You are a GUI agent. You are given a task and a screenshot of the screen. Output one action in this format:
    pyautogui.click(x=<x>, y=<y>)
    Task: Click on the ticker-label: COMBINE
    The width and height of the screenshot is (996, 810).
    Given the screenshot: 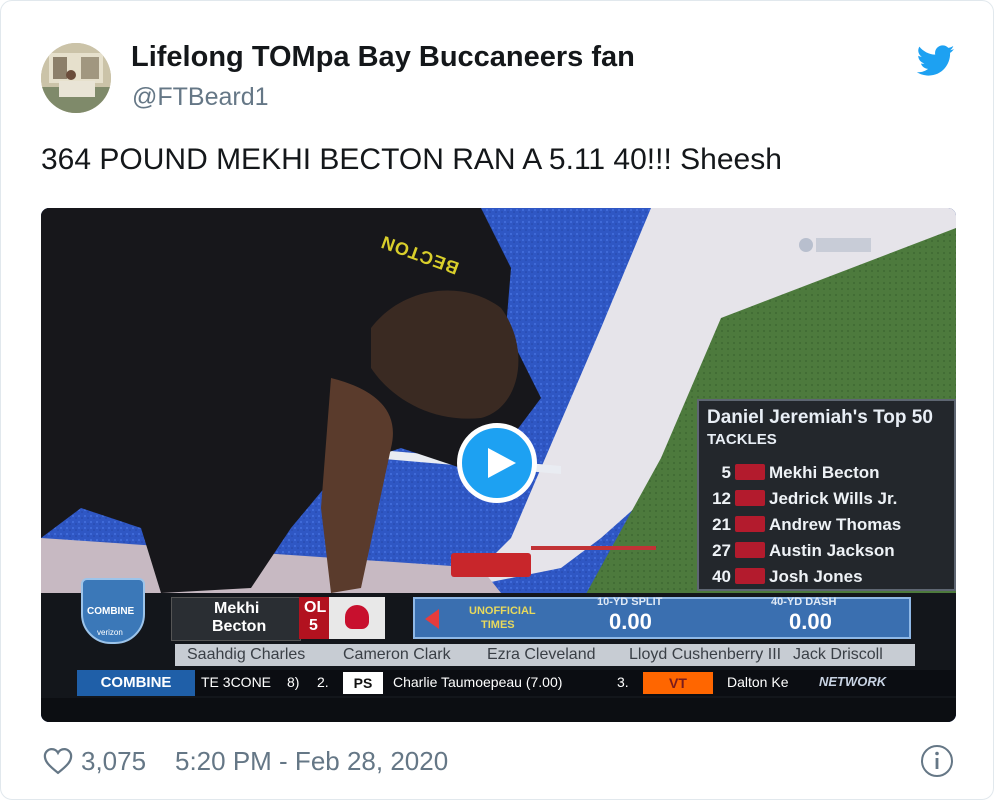 What is the action you would take?
    pyautogui.click(x=136, y=683)
    